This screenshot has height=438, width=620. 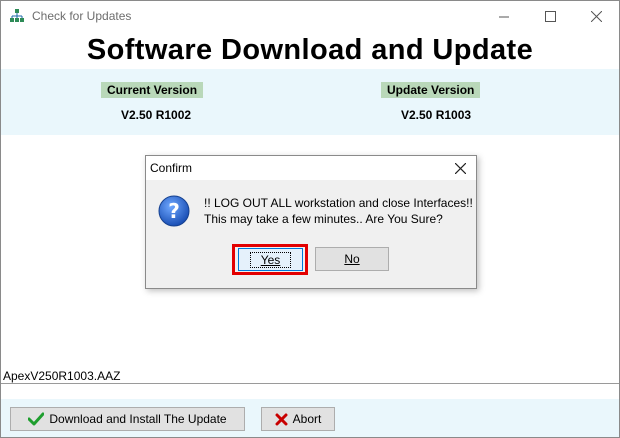 What do you see at coordinates (17, 16) in the screenshot?
I see `network-tree-icon` at bounding box center [17, 16].